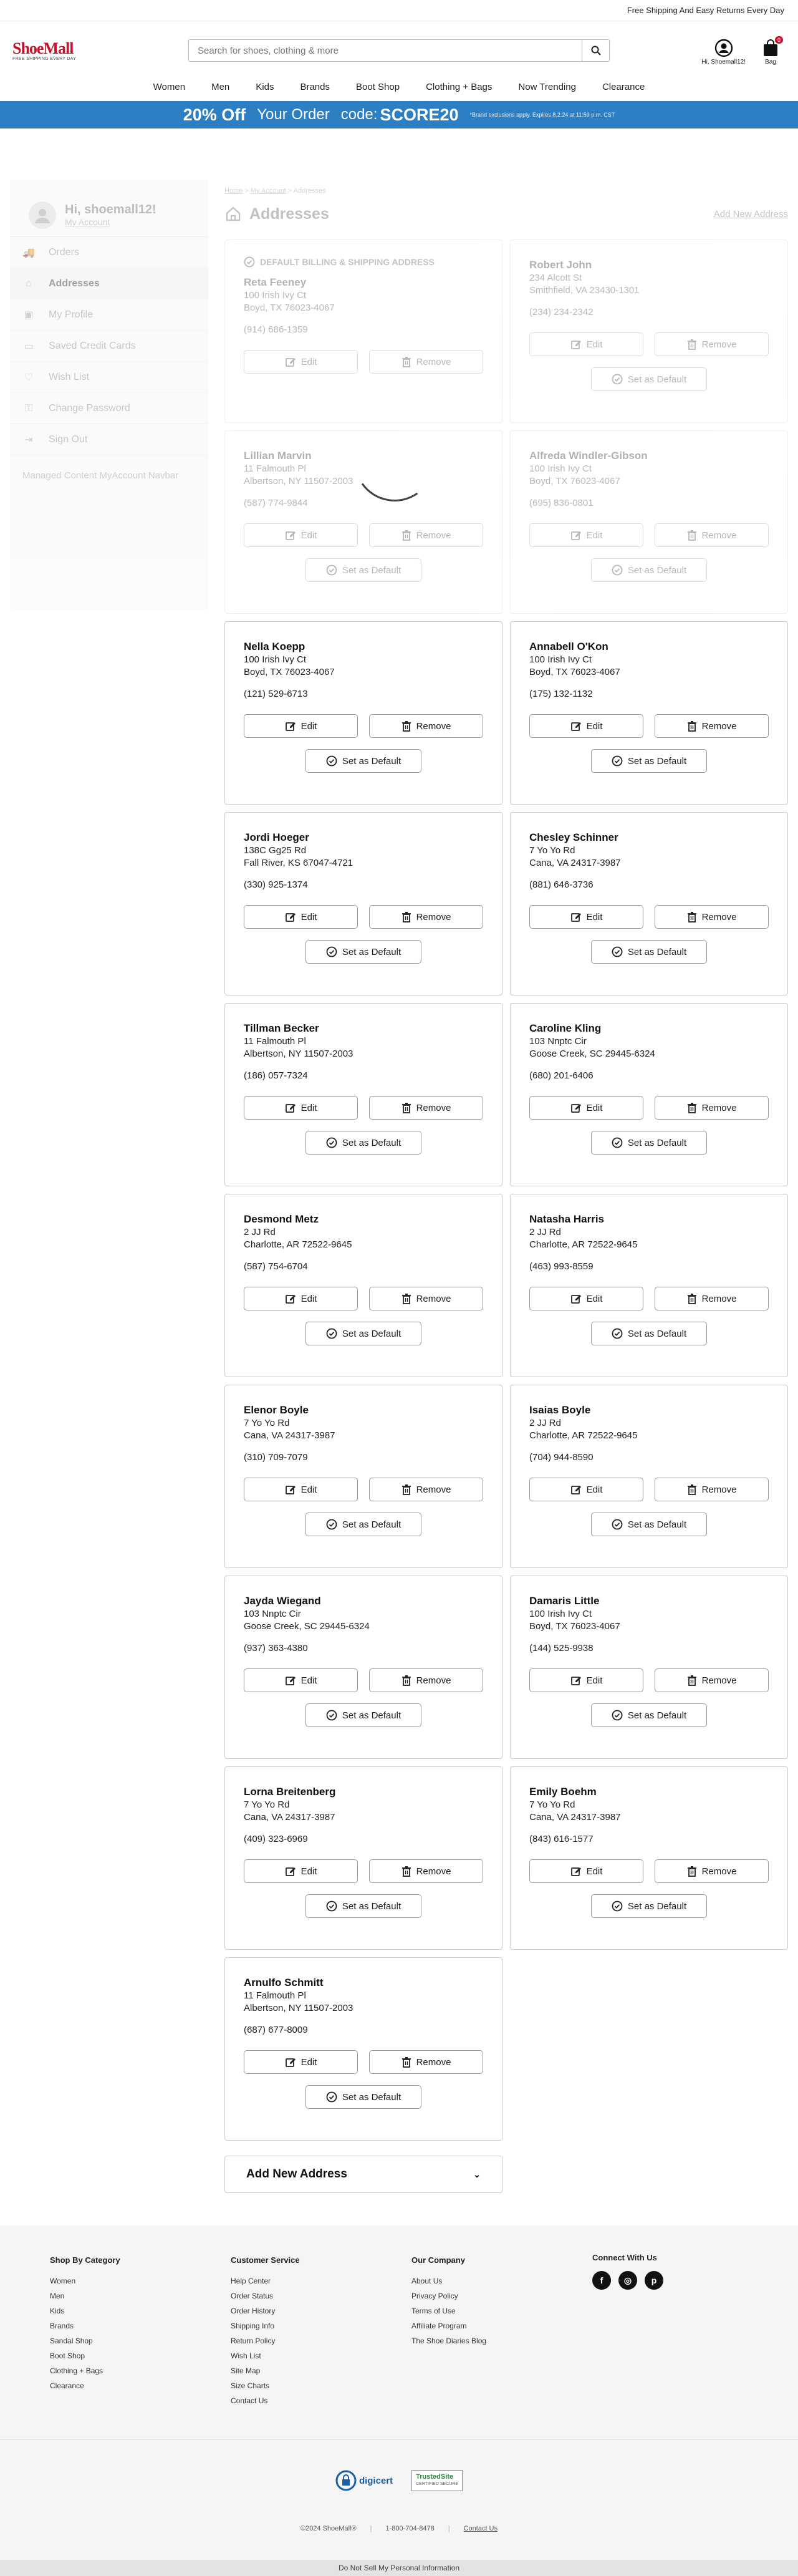 This screenshot has height=2576, width=798. I want to click on digicert-badge: digicert, so click(364, 2480).